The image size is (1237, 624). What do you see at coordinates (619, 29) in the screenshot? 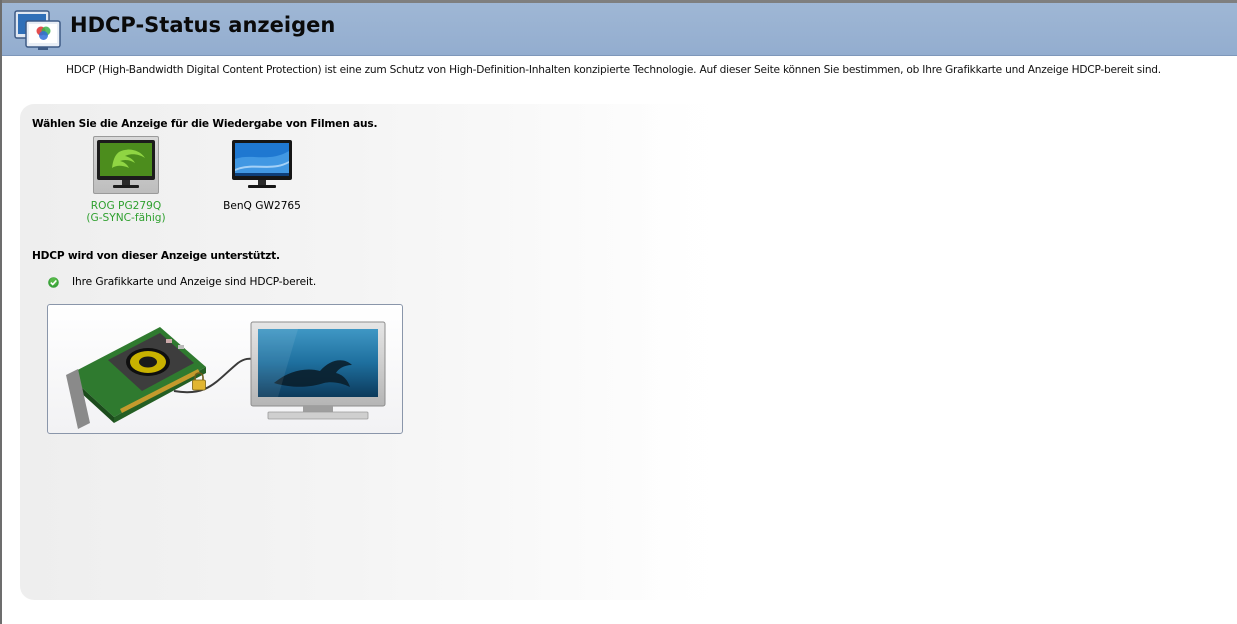
I see `page-header: HDCP-Status anzeigen` at bounding box center [619, 29].